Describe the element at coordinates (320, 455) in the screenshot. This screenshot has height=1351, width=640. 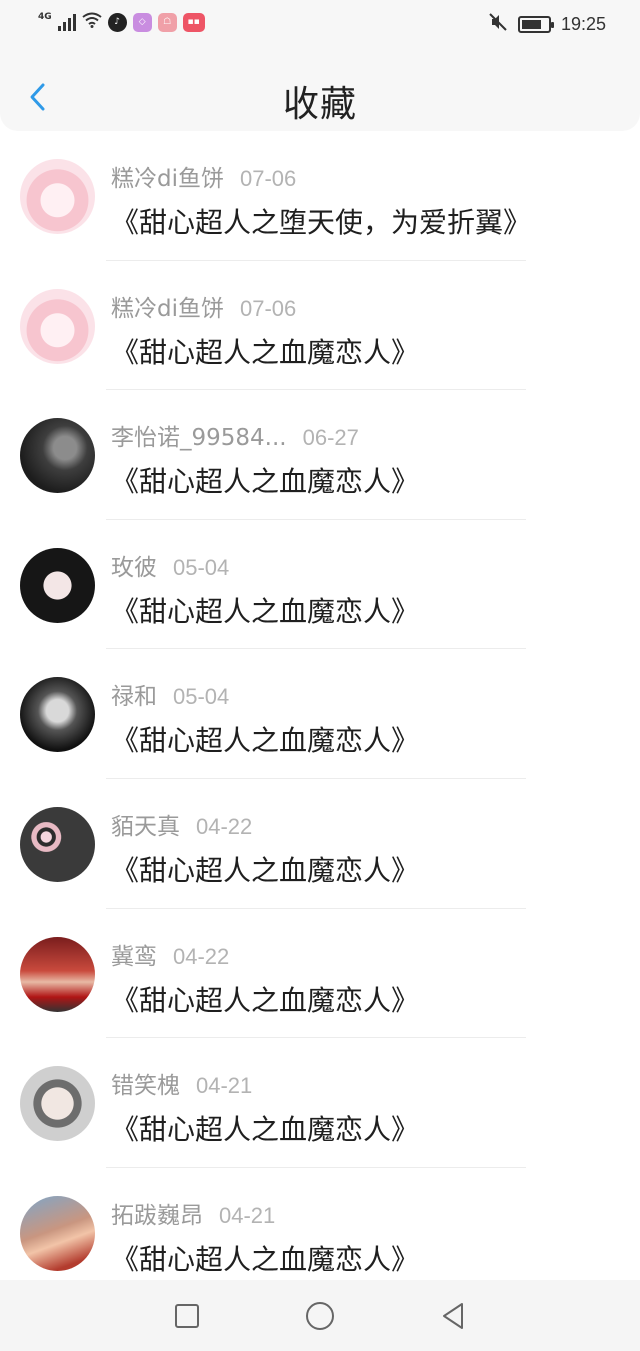
I see `list-item: 李怡诺_99584... 06-27 《甜心超人之血魔恋人》` at that location.